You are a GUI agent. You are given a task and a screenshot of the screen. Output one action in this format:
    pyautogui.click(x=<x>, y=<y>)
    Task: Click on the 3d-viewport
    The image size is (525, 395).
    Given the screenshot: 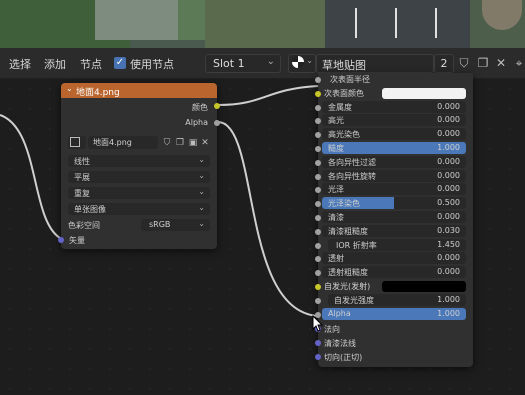 What is the action you would take?
    pyautogui.click(x=262, y=24)
    